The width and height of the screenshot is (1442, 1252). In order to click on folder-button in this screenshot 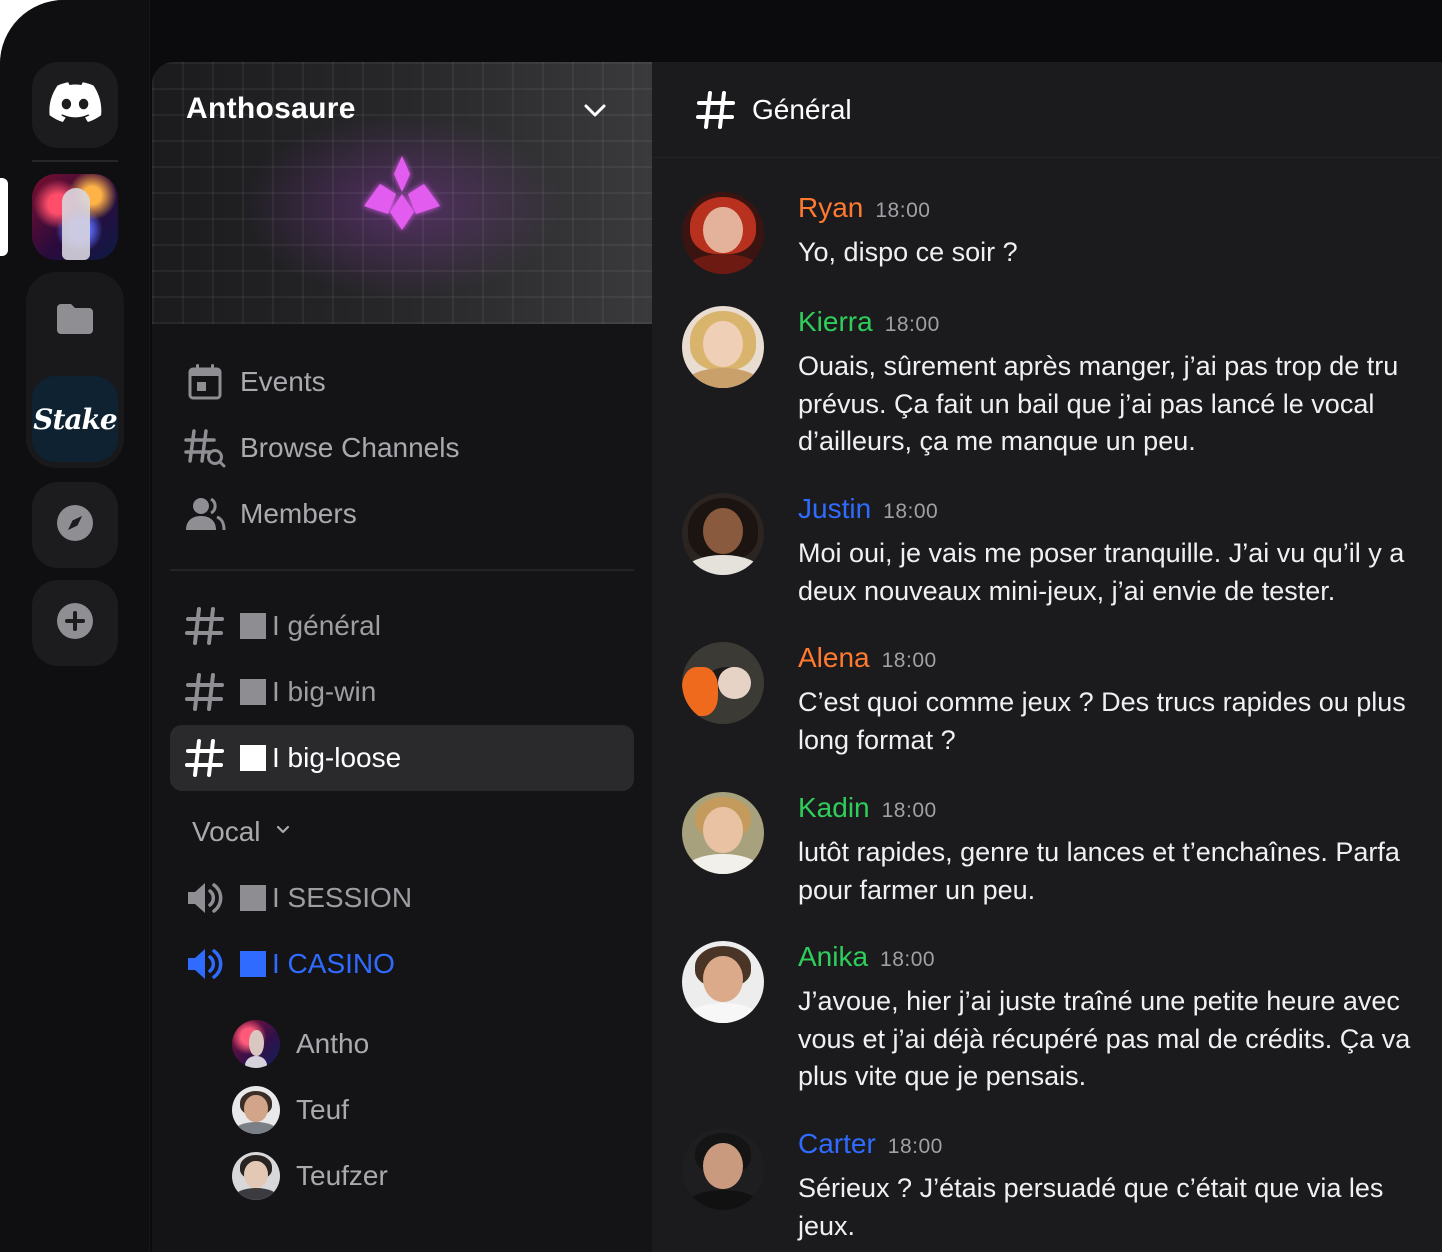, I will do `click(75, 321)`.